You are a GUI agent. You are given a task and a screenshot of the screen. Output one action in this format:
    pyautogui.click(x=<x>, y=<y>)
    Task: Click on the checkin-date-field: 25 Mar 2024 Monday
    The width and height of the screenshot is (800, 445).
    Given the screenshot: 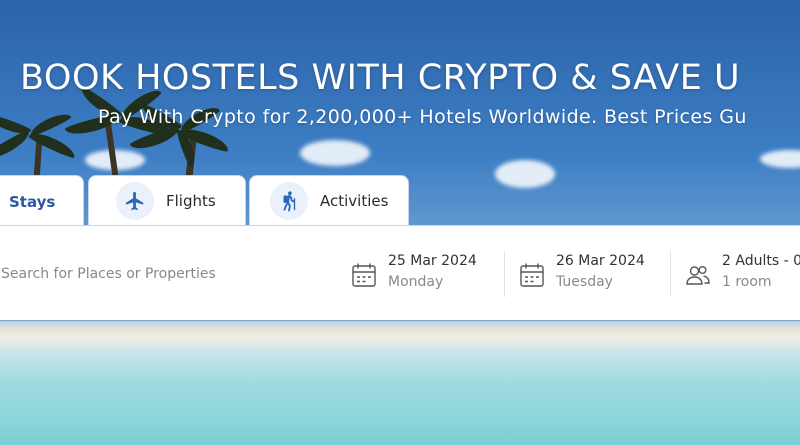 What is the action you would take?
    pyautogui.click(x=414, y=274)
    